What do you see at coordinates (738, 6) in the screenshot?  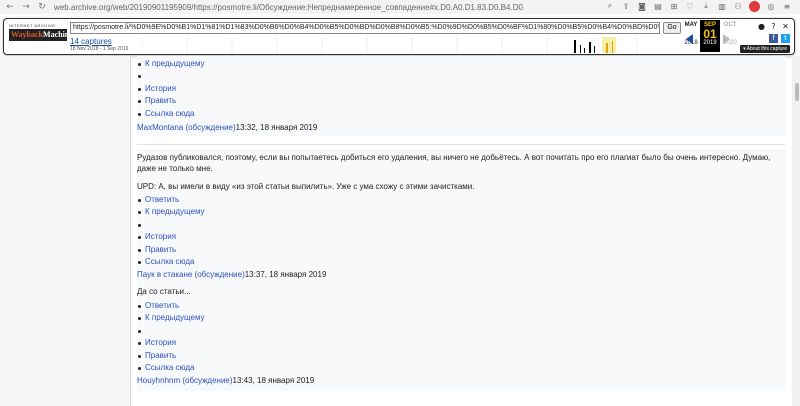 I see `profile-icon: ⚇` at bounding box center [738, 6].